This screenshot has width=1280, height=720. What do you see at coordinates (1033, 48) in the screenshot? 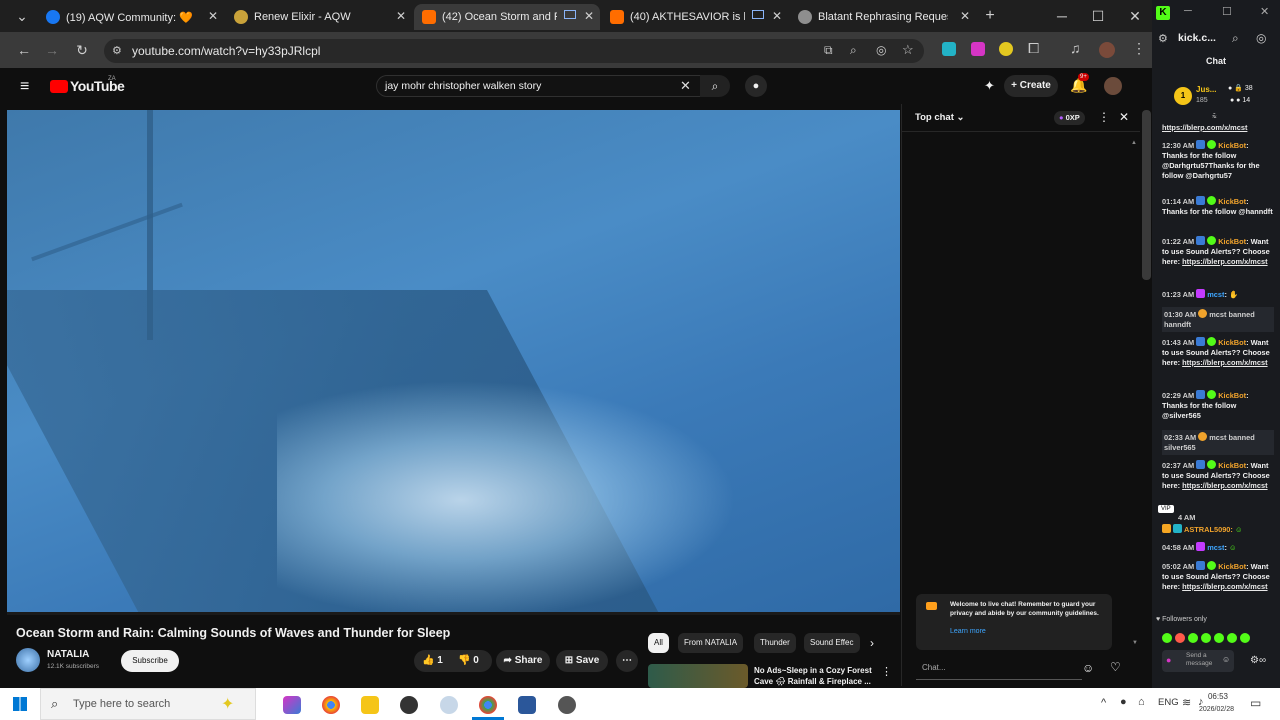
I see `extensions-puzzle-icon: ⧠` at bounding box center [1033, 48].